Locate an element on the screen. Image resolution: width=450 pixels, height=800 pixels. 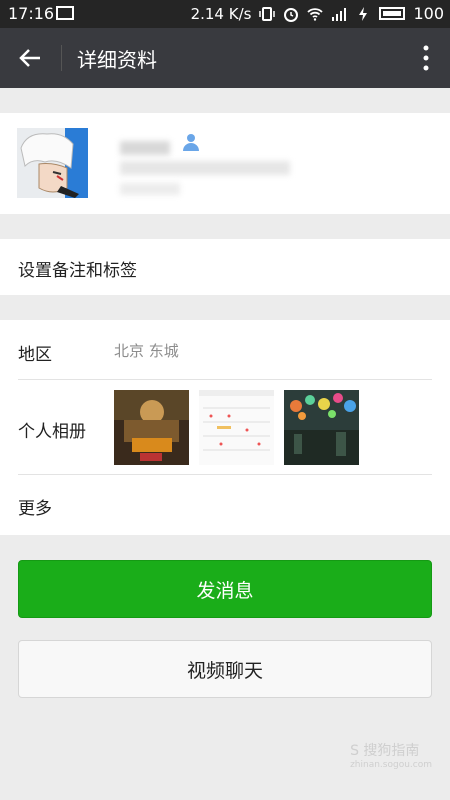
watermark-text: S 搜狗指南 is located at coordinates (385, 751).